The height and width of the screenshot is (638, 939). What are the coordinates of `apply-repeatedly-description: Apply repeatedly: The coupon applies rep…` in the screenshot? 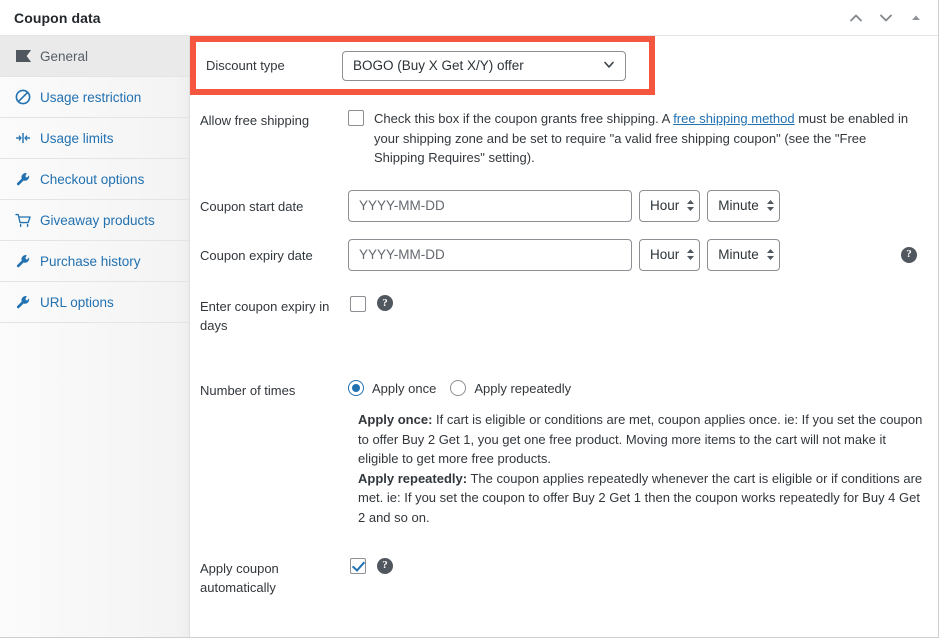 It's located at (642, 498).